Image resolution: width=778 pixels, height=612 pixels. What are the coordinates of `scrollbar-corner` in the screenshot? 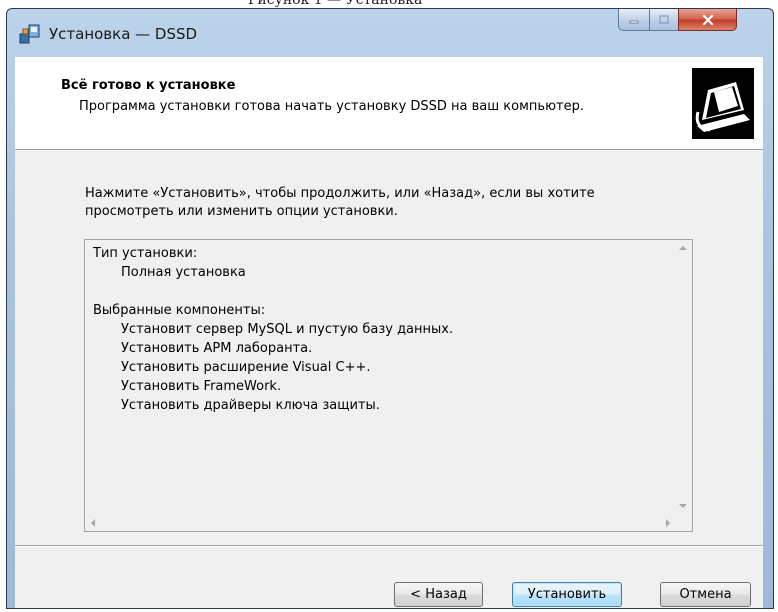 It's located at (683, 522).